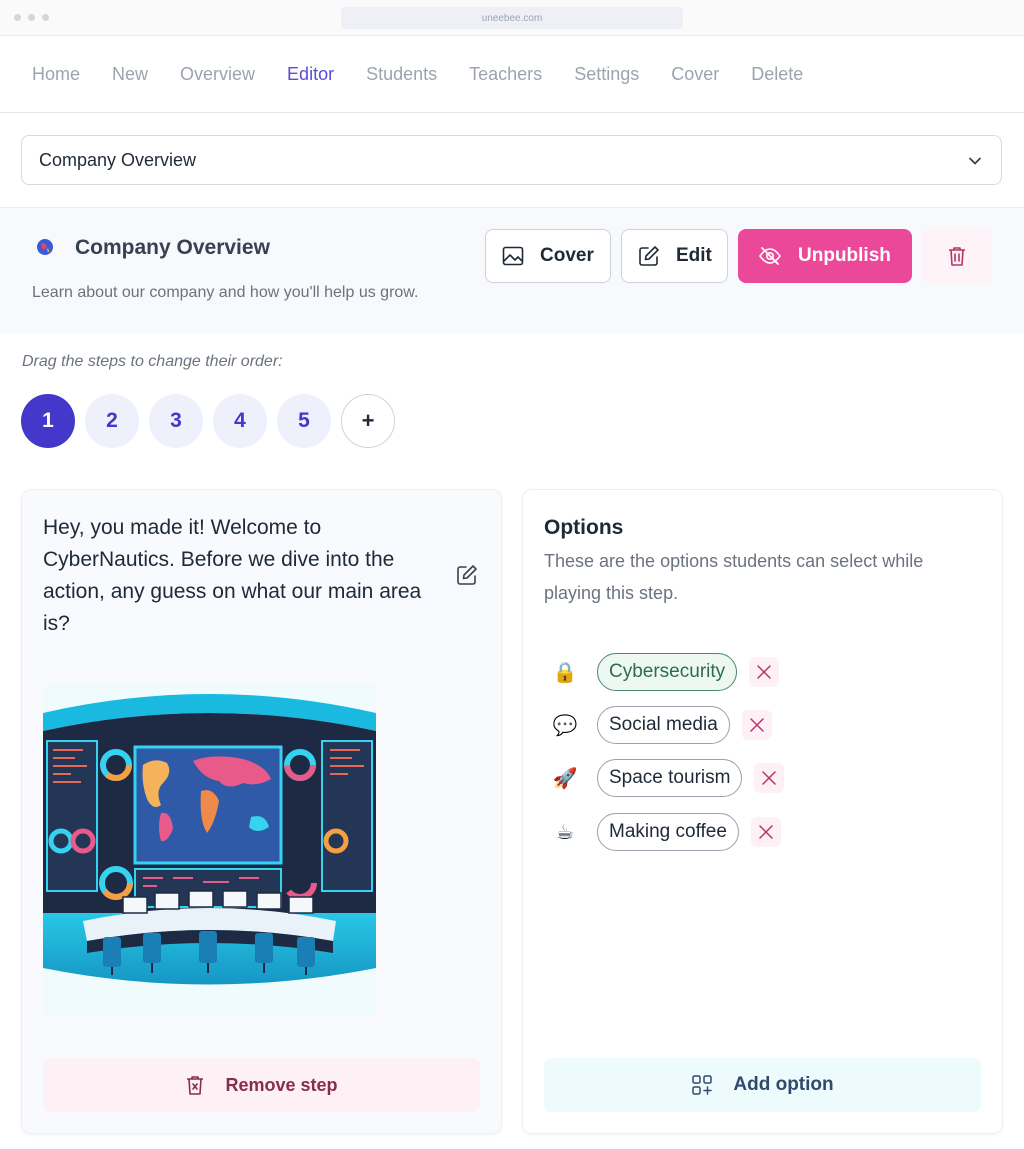  I want to click on edit-question-icon, so click(467, 575).